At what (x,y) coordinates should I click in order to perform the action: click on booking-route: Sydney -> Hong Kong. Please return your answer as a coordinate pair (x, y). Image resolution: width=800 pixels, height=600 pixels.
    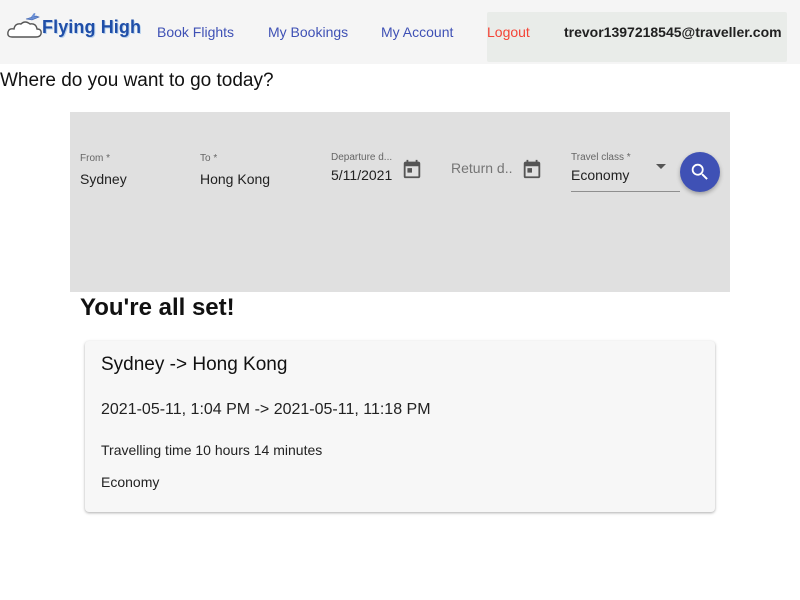
    Looking at the image, I should click on (194, 364).